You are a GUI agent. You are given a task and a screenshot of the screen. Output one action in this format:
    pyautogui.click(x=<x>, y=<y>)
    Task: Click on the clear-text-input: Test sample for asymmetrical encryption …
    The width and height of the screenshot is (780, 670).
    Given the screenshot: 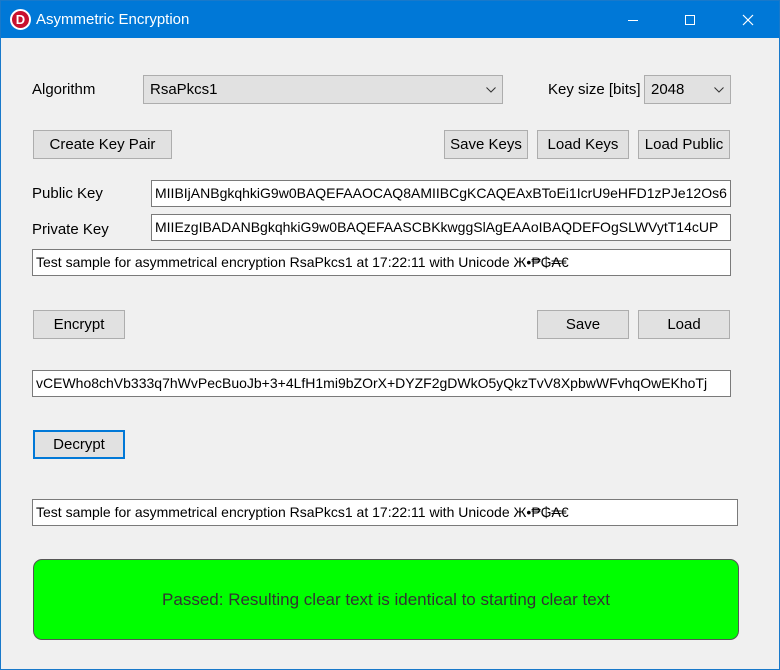 What is the action you would take?
    pyautogui.click(x=381, y=262)
    